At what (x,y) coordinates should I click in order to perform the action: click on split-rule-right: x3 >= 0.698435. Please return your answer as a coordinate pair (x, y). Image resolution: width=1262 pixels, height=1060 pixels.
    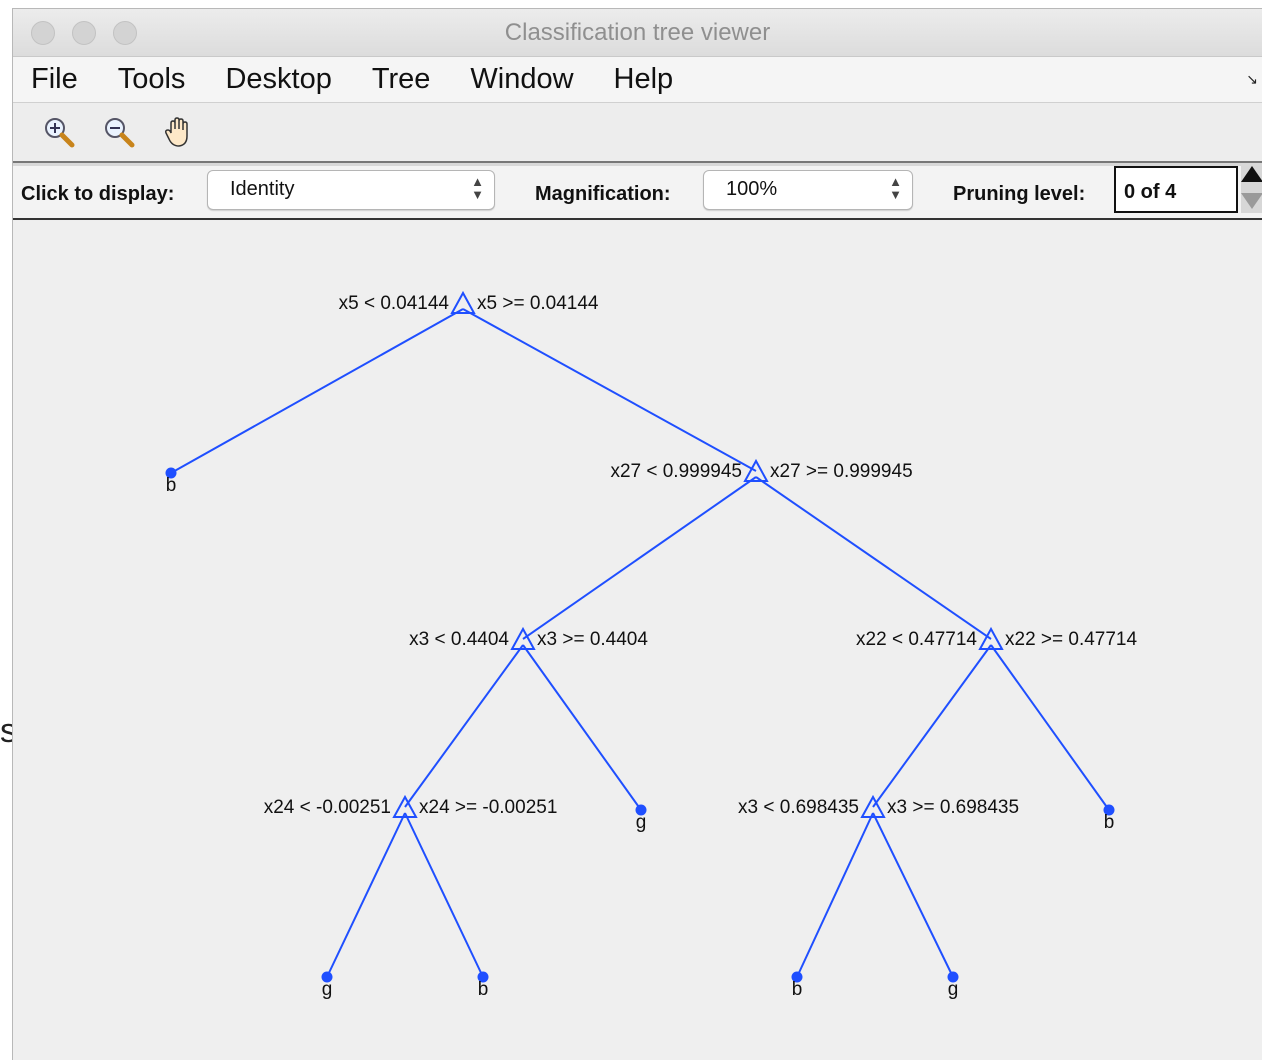
    Looking at the image, I should click on (953, 807).